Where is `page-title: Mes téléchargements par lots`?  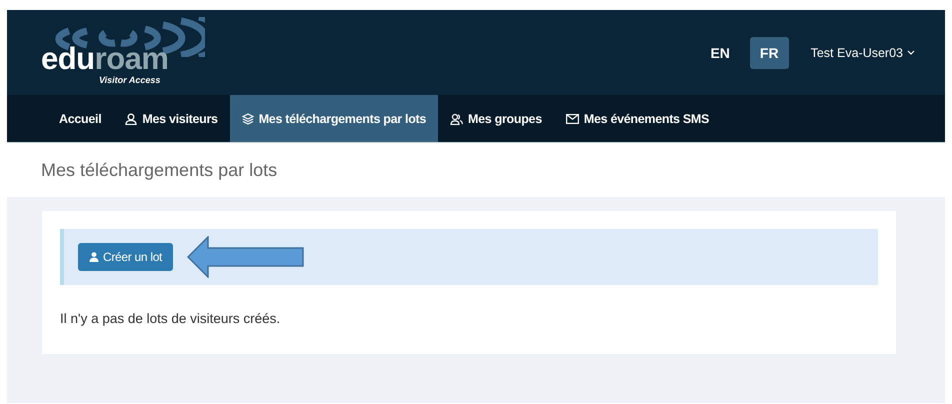
page-title: Mes téléchargements par lots is located at coordinates (159, 170).